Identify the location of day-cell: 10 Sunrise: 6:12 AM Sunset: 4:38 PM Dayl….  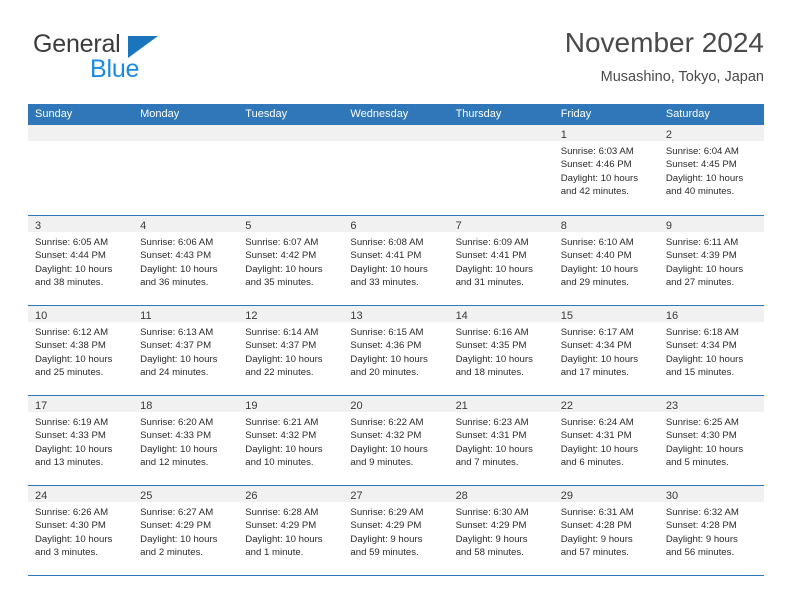
(81, 350).